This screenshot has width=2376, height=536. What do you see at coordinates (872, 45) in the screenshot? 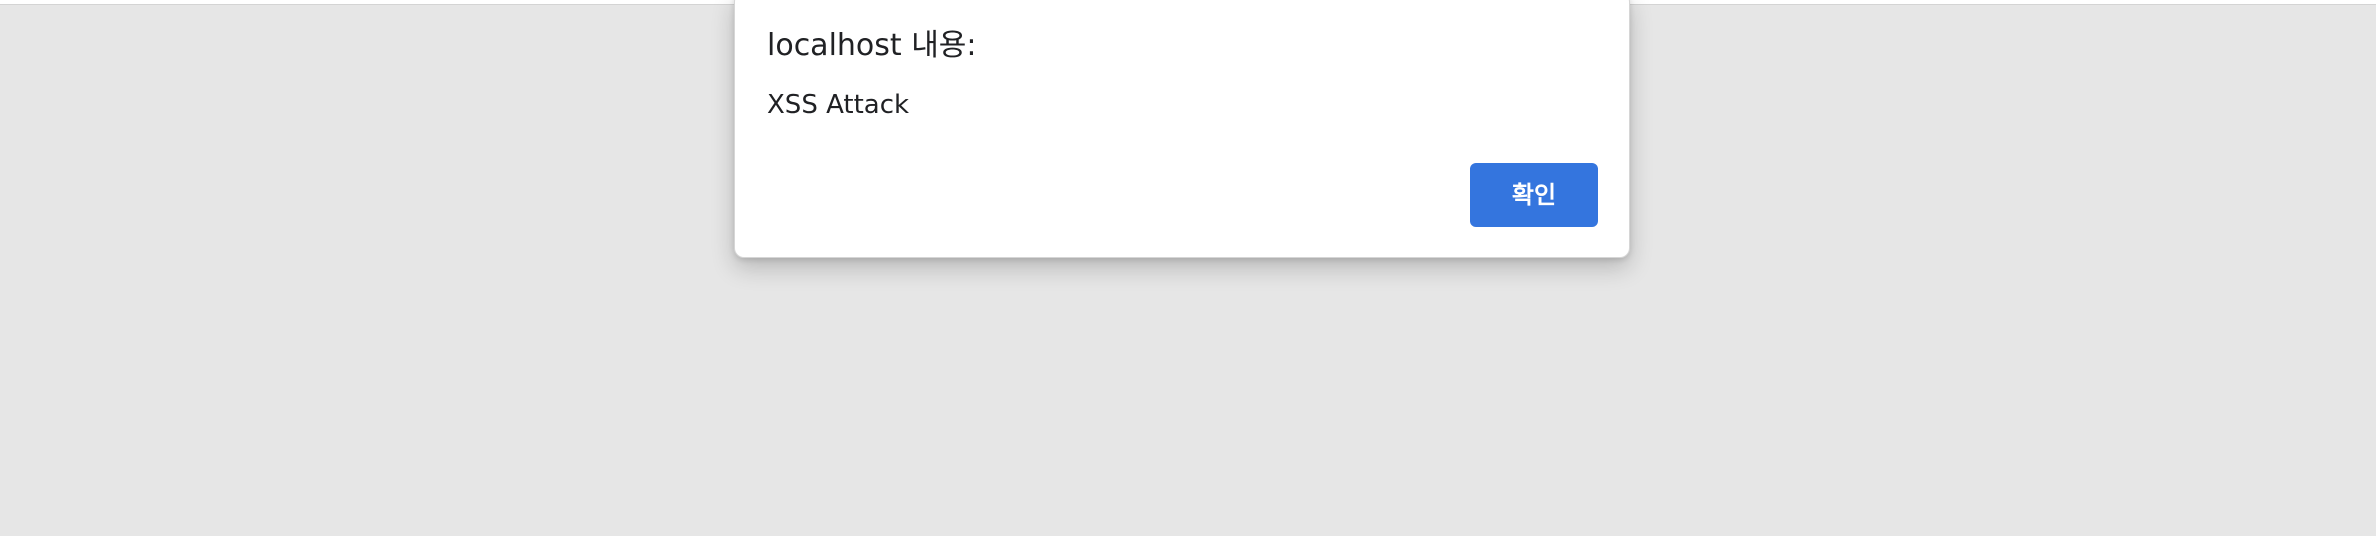
I see `dialog-title: localhost 내용:` at bounding box center [872, 45].